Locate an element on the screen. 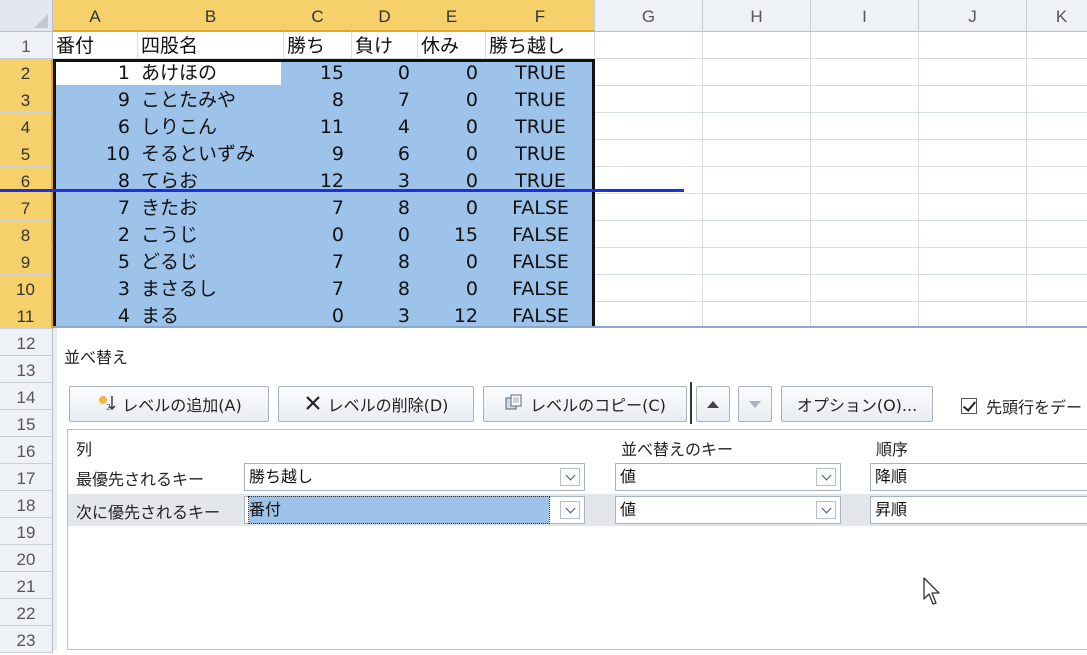 The width and height of the screenshot is (1087, 655). cell-rank: 2 is located at coordinates (95, 234).